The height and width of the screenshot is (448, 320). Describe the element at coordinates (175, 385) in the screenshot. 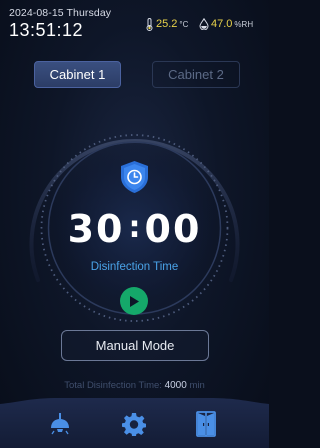

I see `total-value: 4000` at that location.